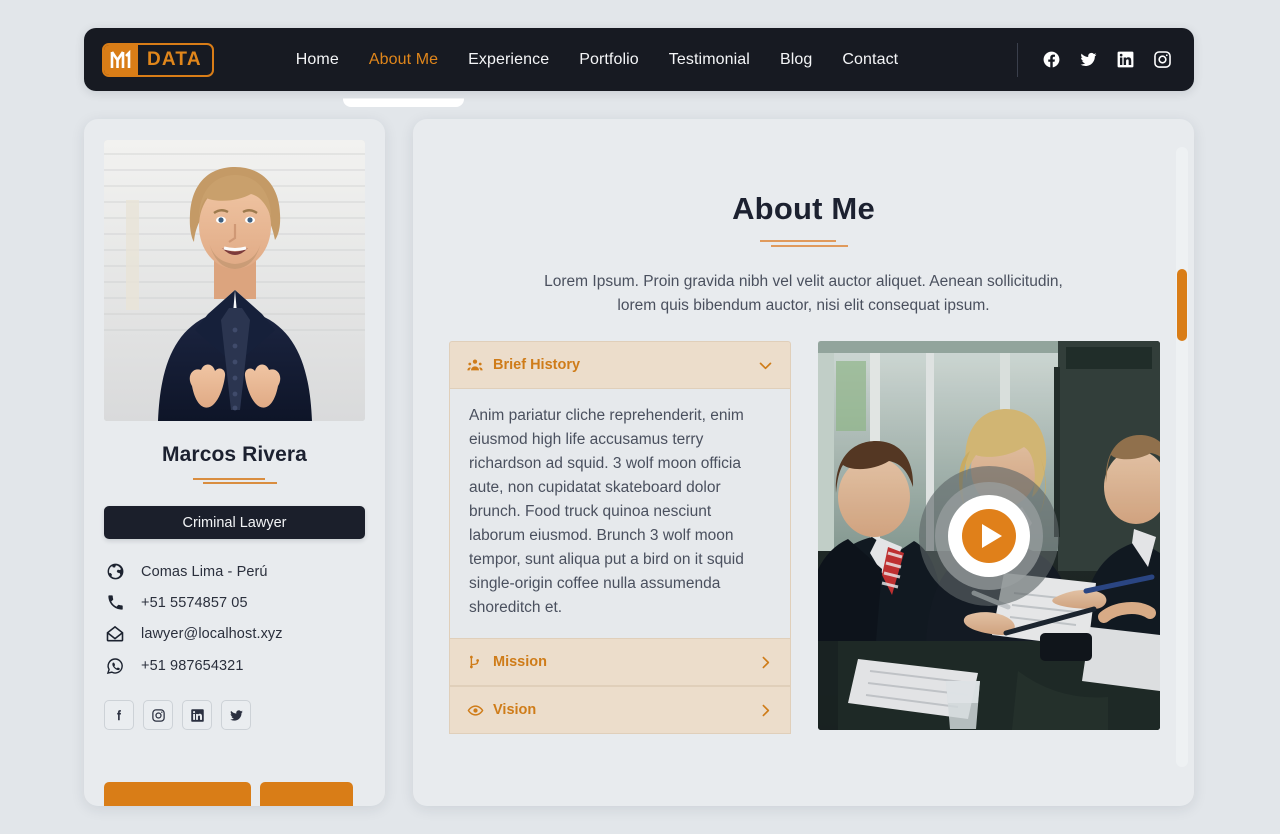 This screenshot has height=834, width=1280. I want to click on nav-link-blog: Blog, so click(796, 60).